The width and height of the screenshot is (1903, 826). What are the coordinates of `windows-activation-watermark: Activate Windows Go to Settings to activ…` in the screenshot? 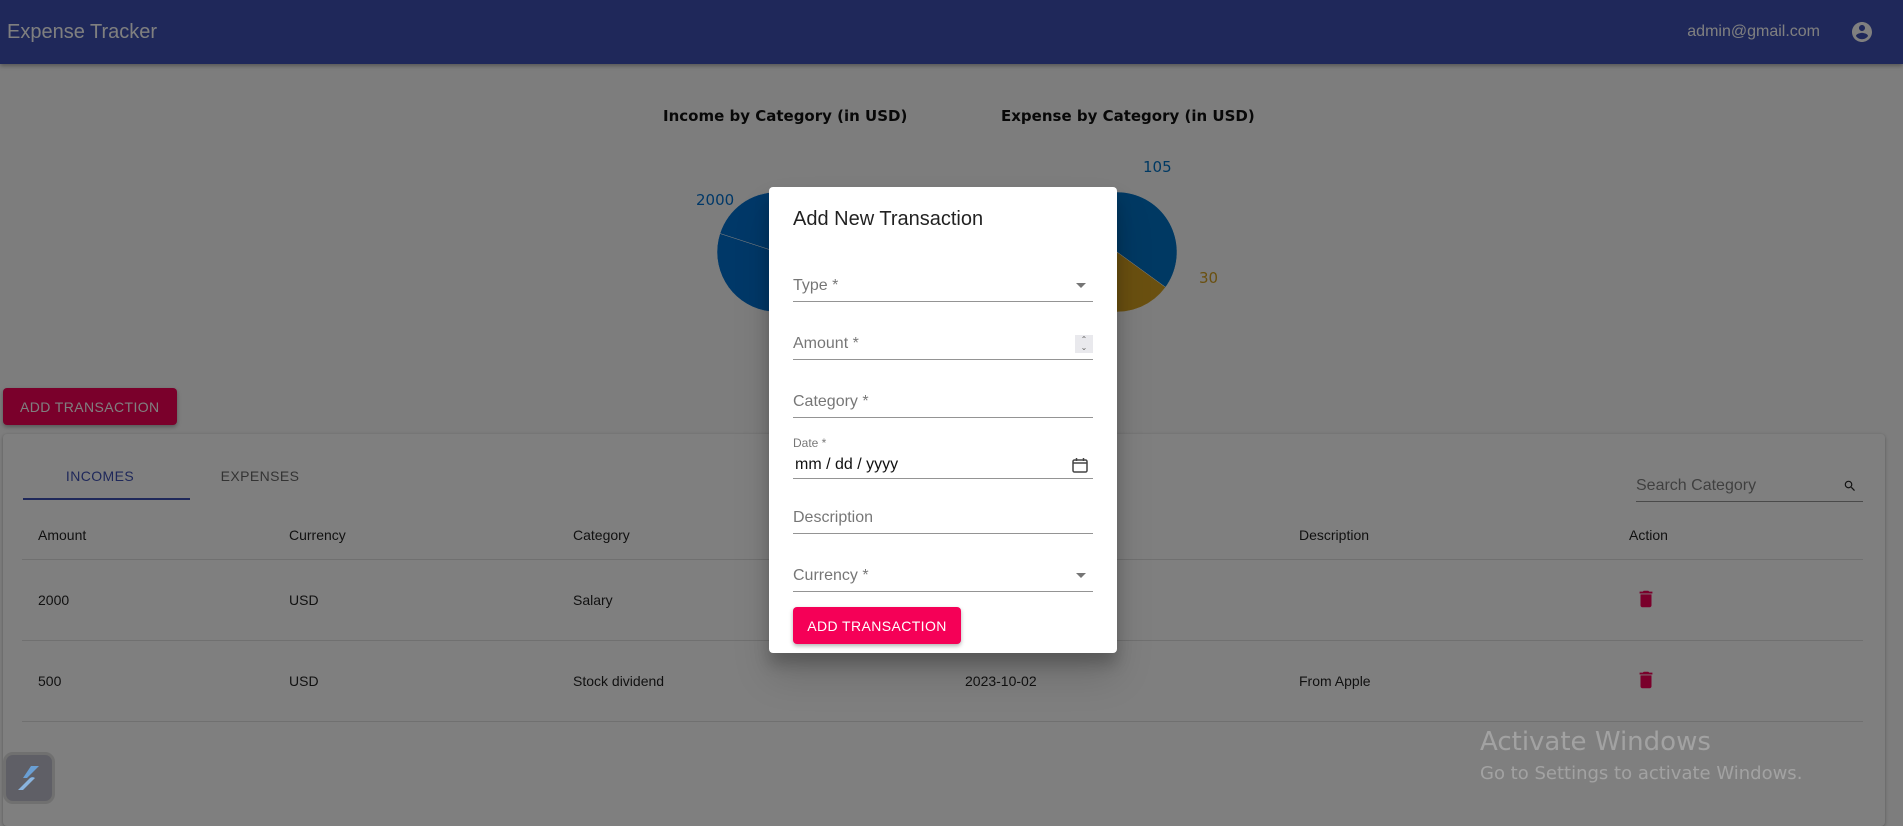 It's located at (1641, 755).